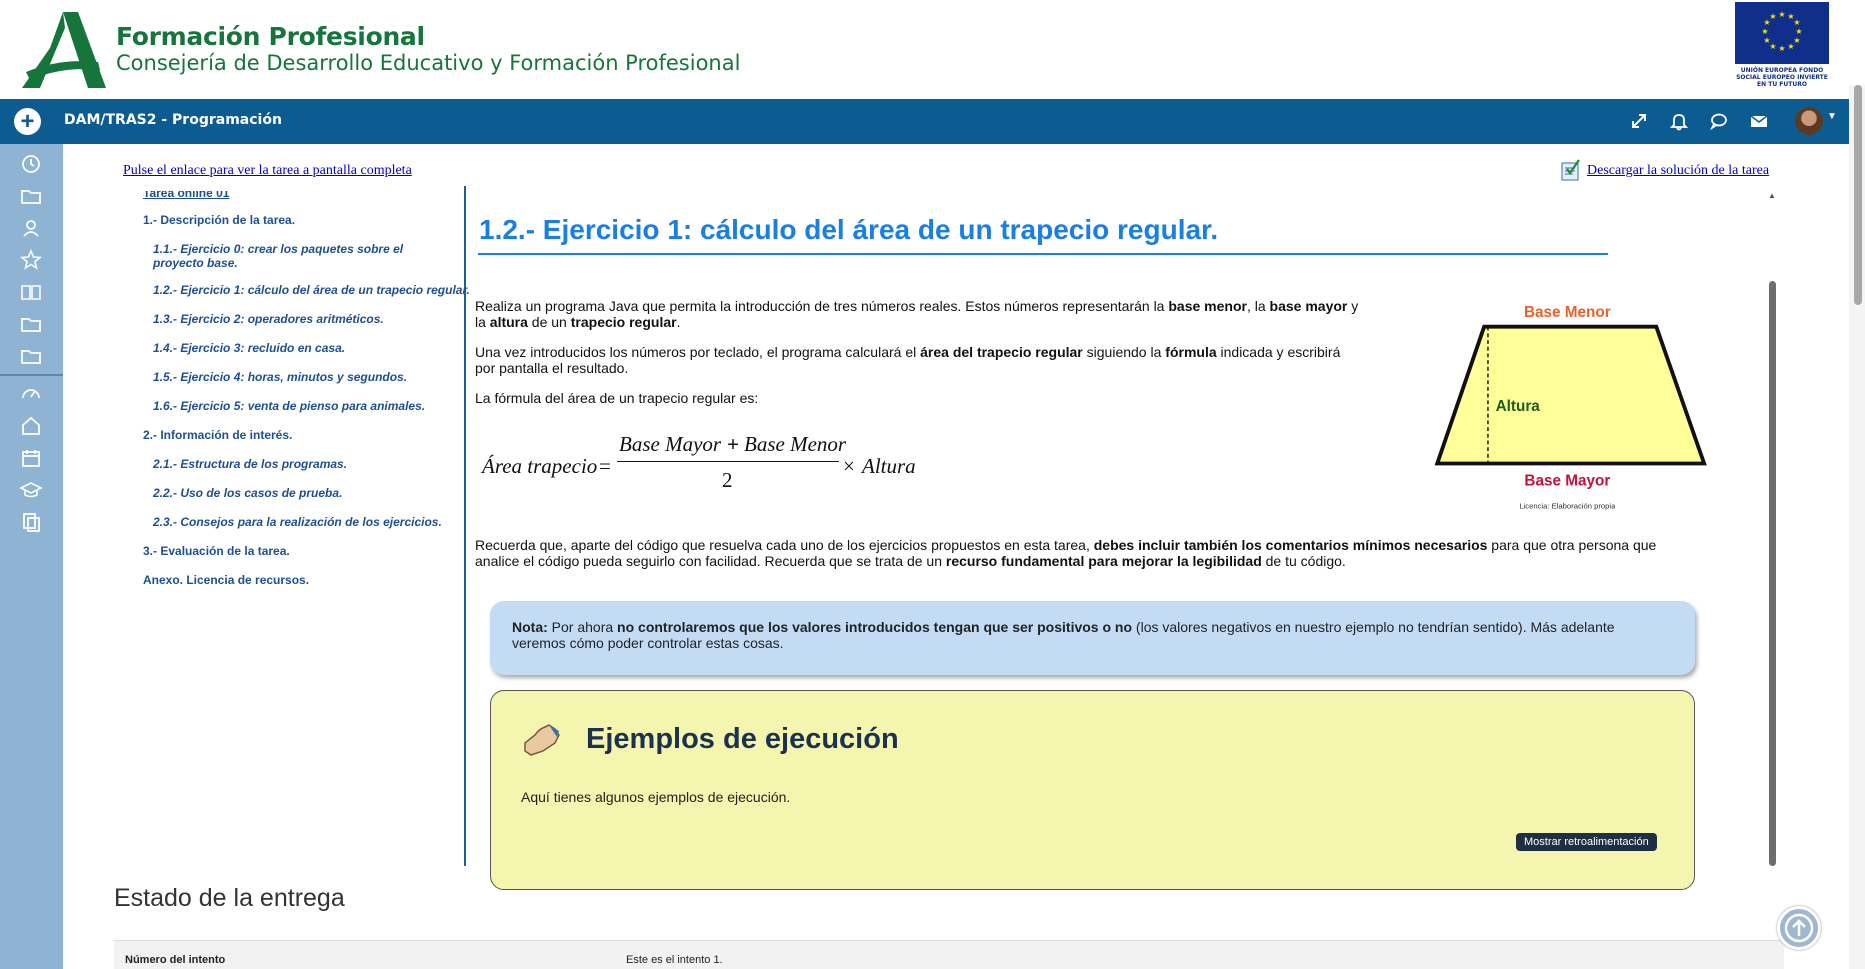  Describe the element at coordinates (31, 458) in the screenshot. I see `calendar-icon` at that location.